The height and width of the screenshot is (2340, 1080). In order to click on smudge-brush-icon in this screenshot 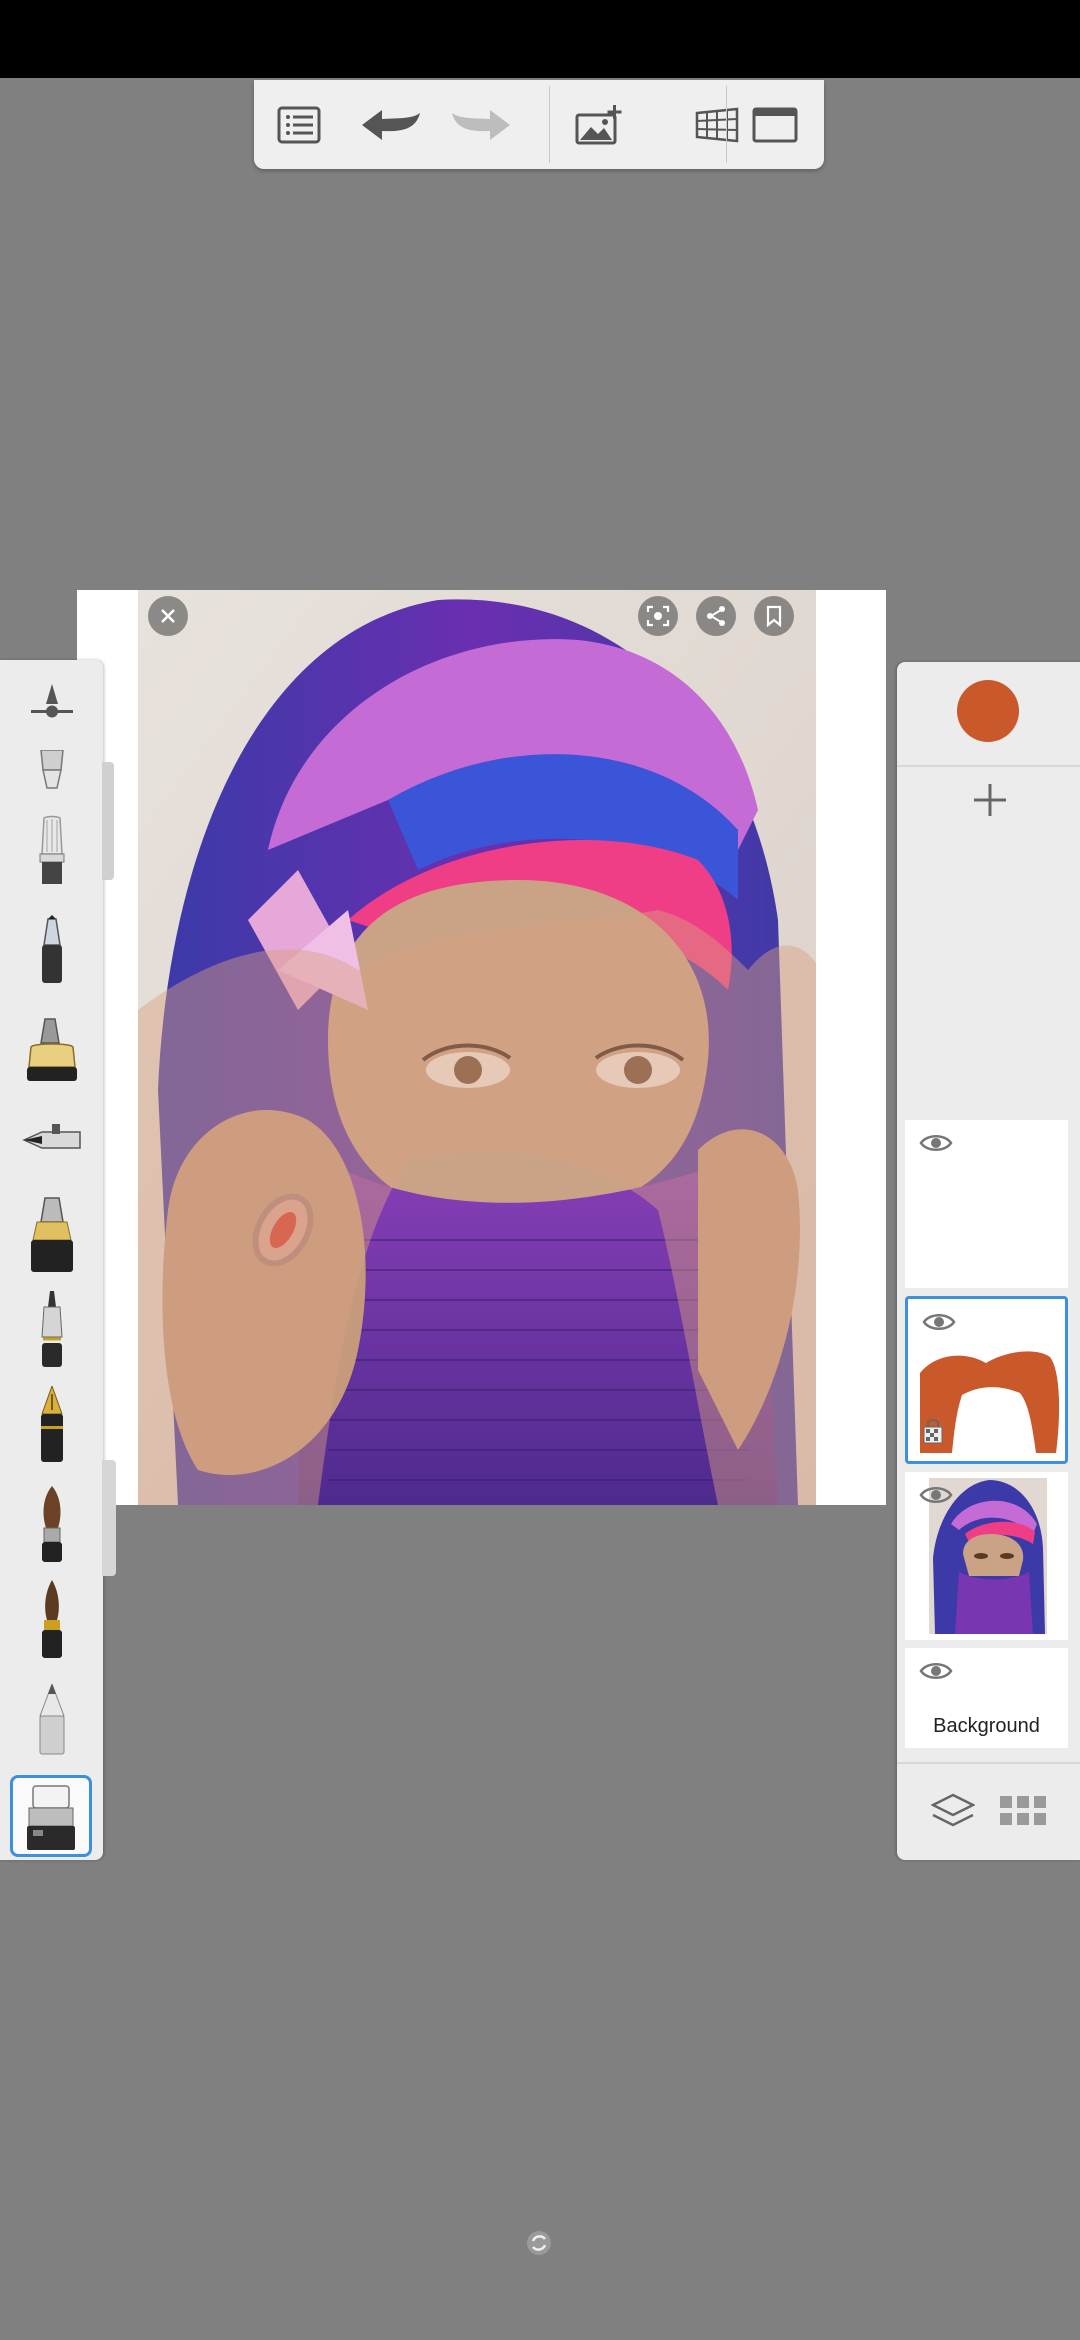, I will do `click(52, 769)`.